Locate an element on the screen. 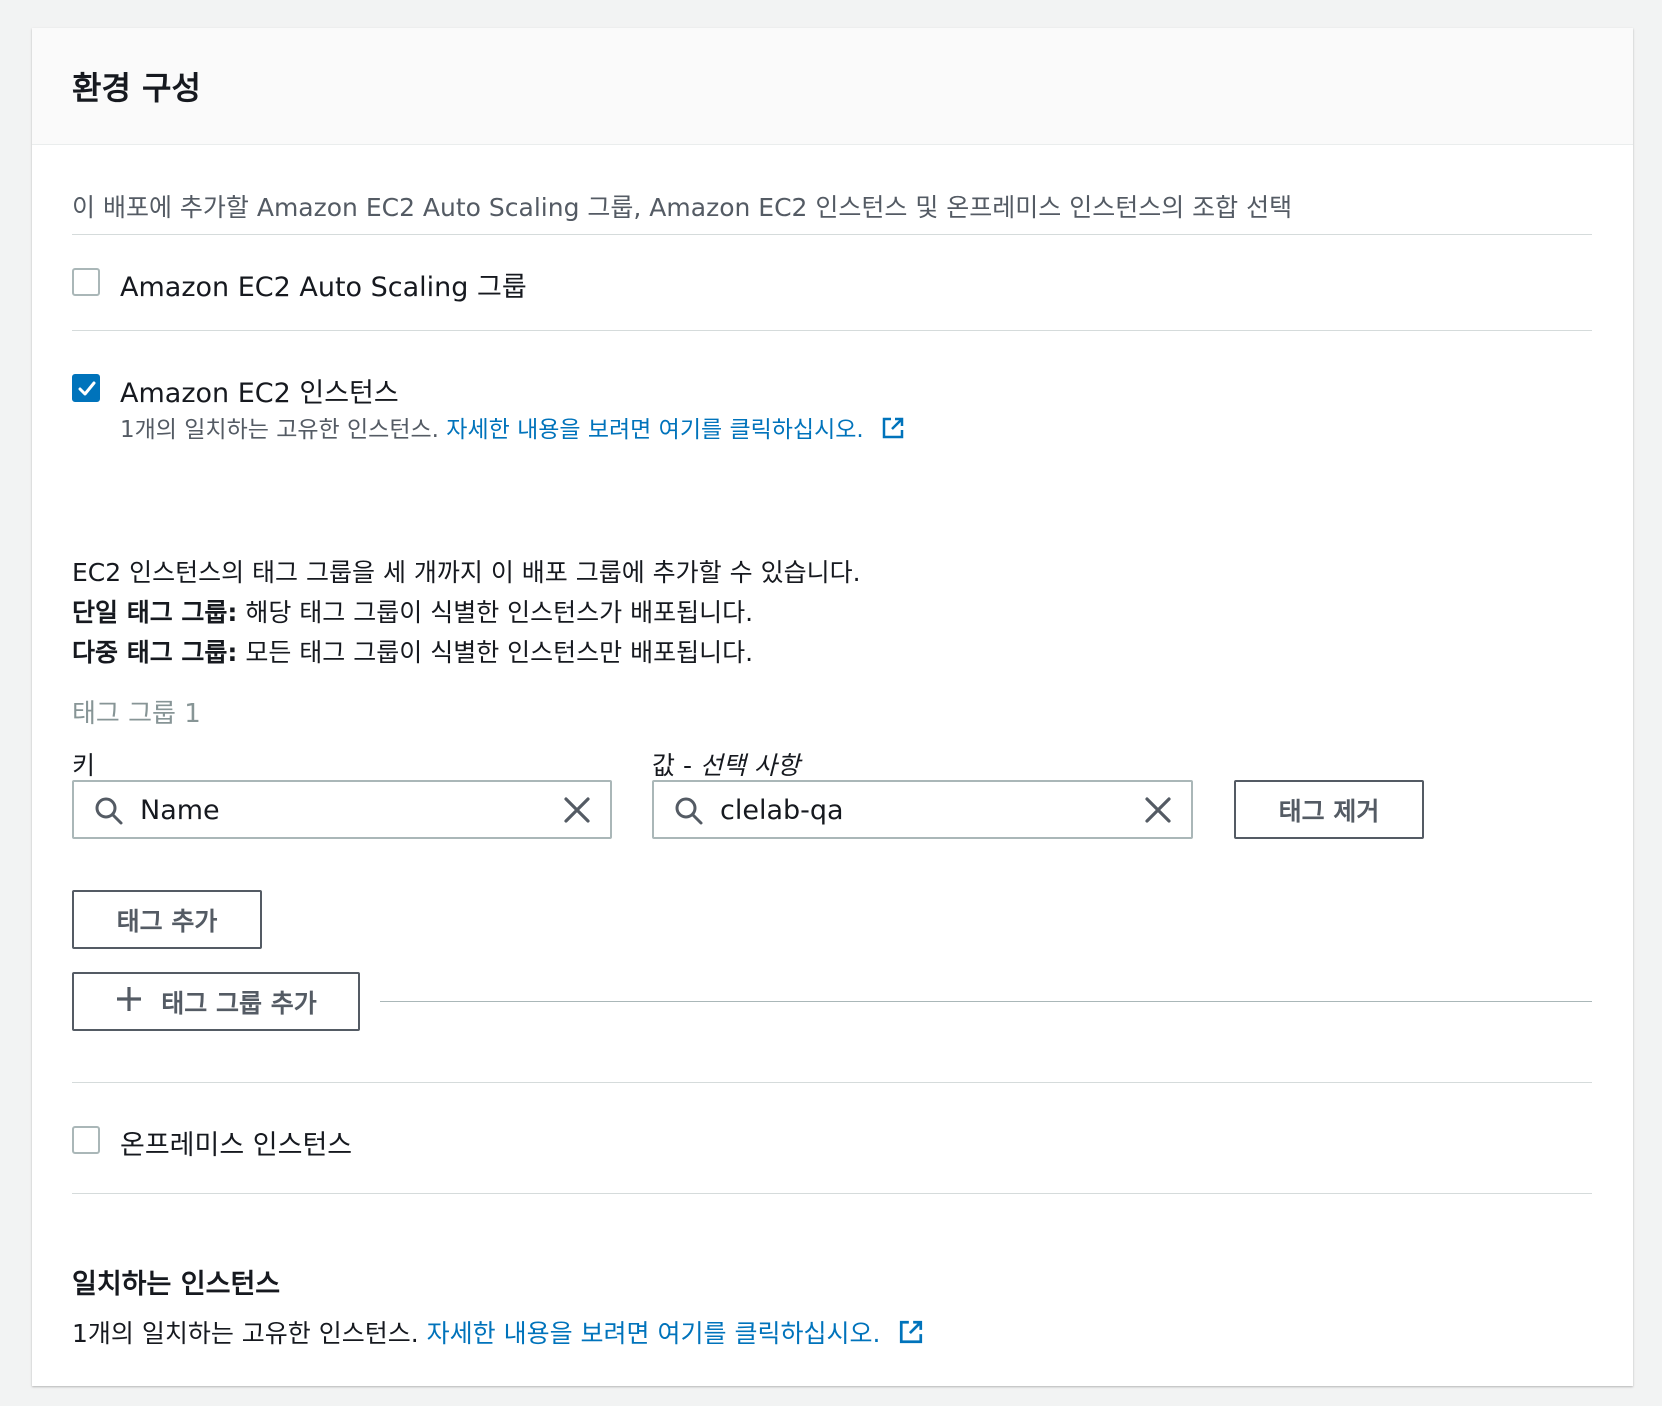 The image size is (1662, 1406). add-tag-group-label: 태그 그룹 추가 is located at coordinates (239, 1003).